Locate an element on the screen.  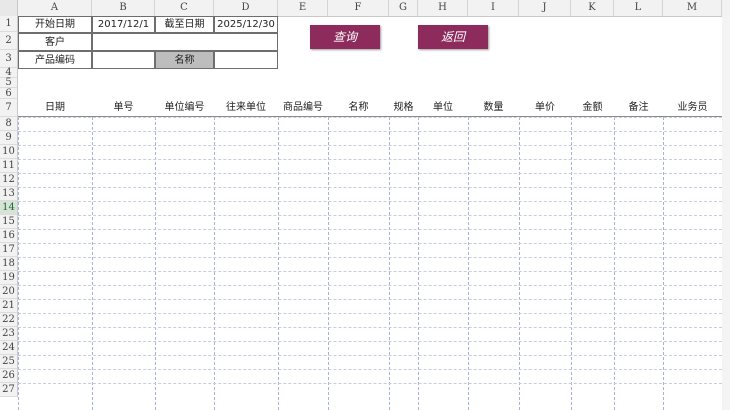
back-button: 返回 is located at coordinates (453, 37).